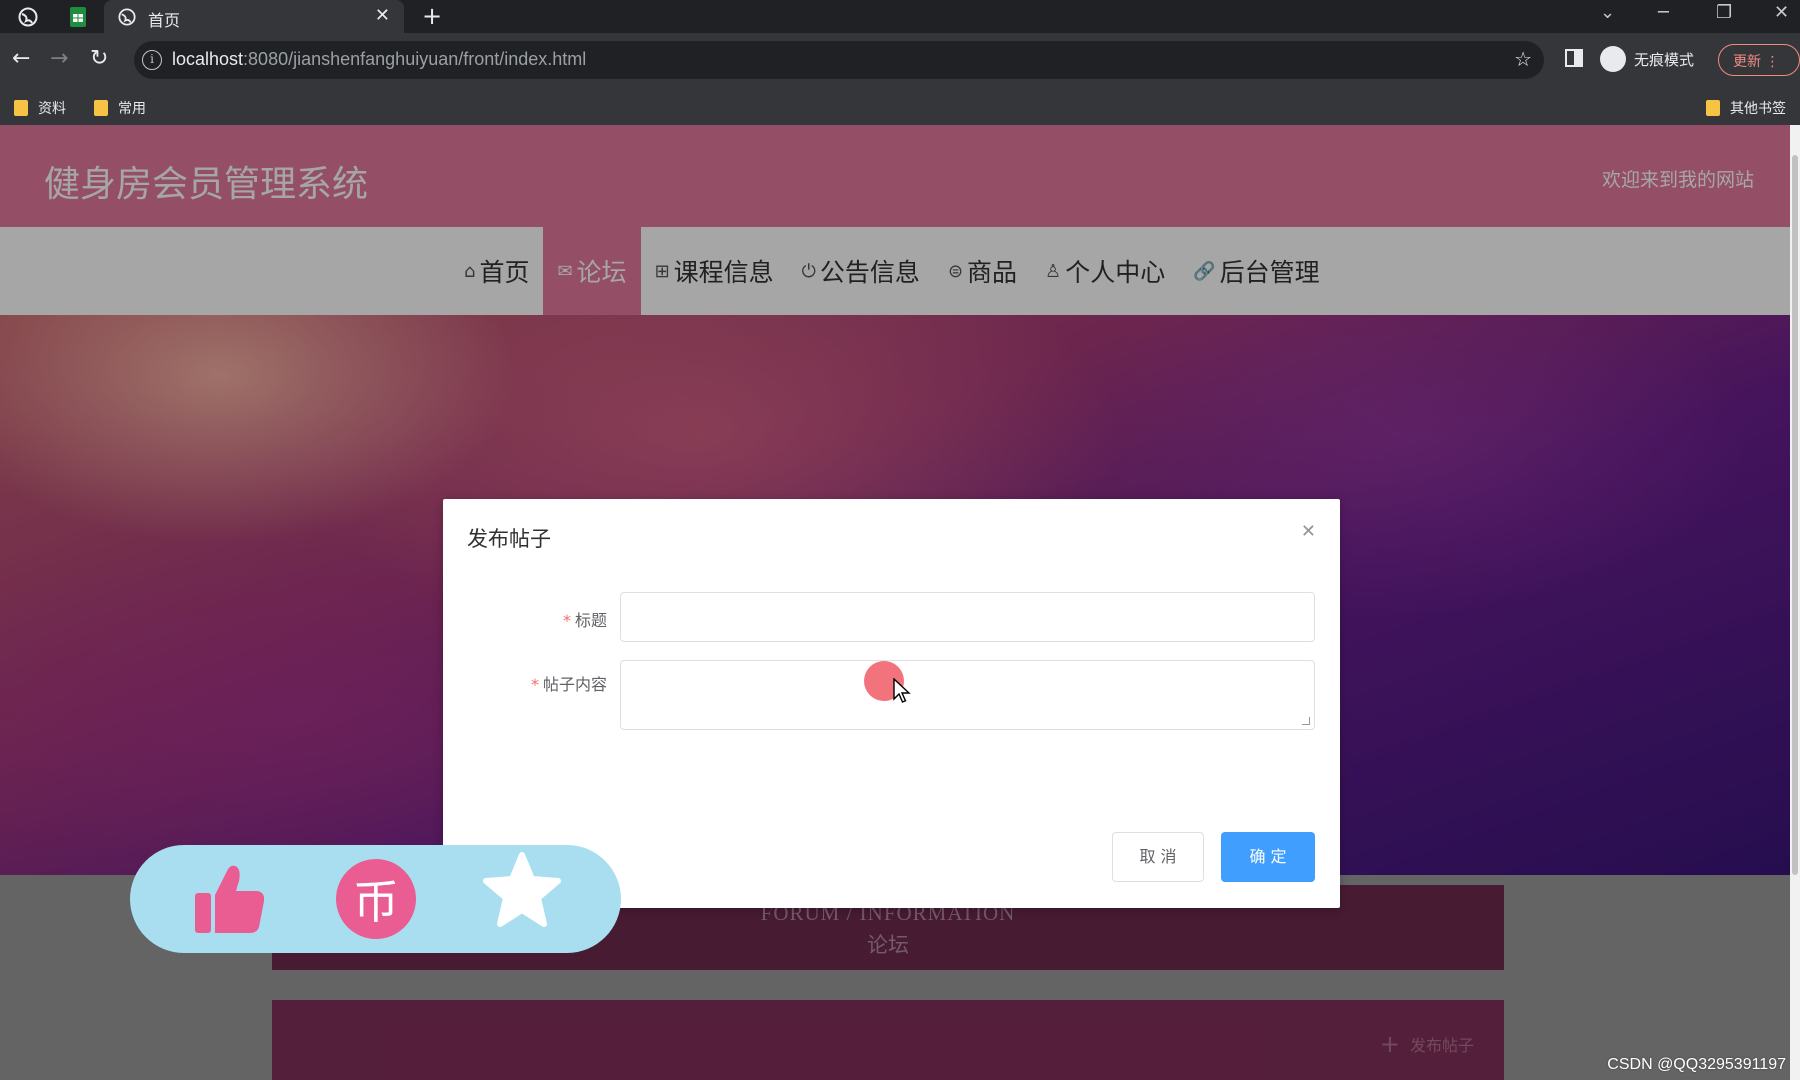 The width and height of the screenshot is (1800, 1080). I want to click on browser-tab-strip: 首页 ✕ + ⌄ ─ ❐ ✕, so click(900, 16).